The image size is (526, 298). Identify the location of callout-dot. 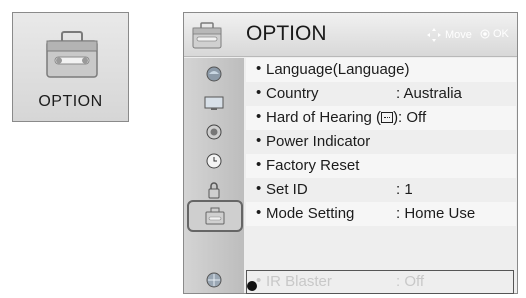
(252, 286).